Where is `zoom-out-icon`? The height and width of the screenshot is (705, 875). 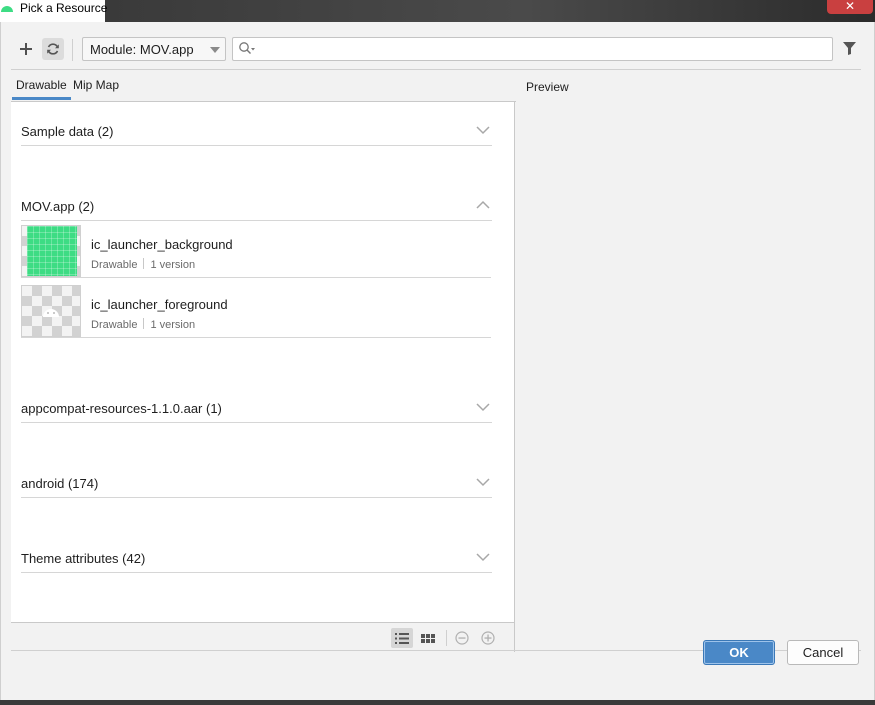
zoom-out-icon is located at coordinates (462, 638).